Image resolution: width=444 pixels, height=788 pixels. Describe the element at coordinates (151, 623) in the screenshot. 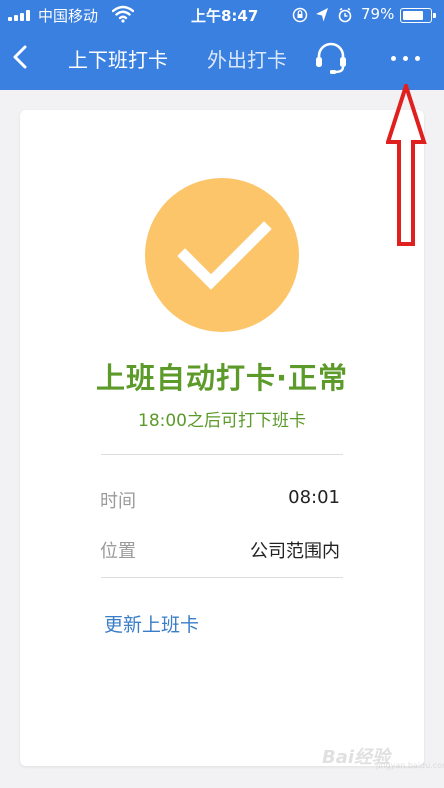

I see `update-checkin-link: 更新上班卡` at that location.